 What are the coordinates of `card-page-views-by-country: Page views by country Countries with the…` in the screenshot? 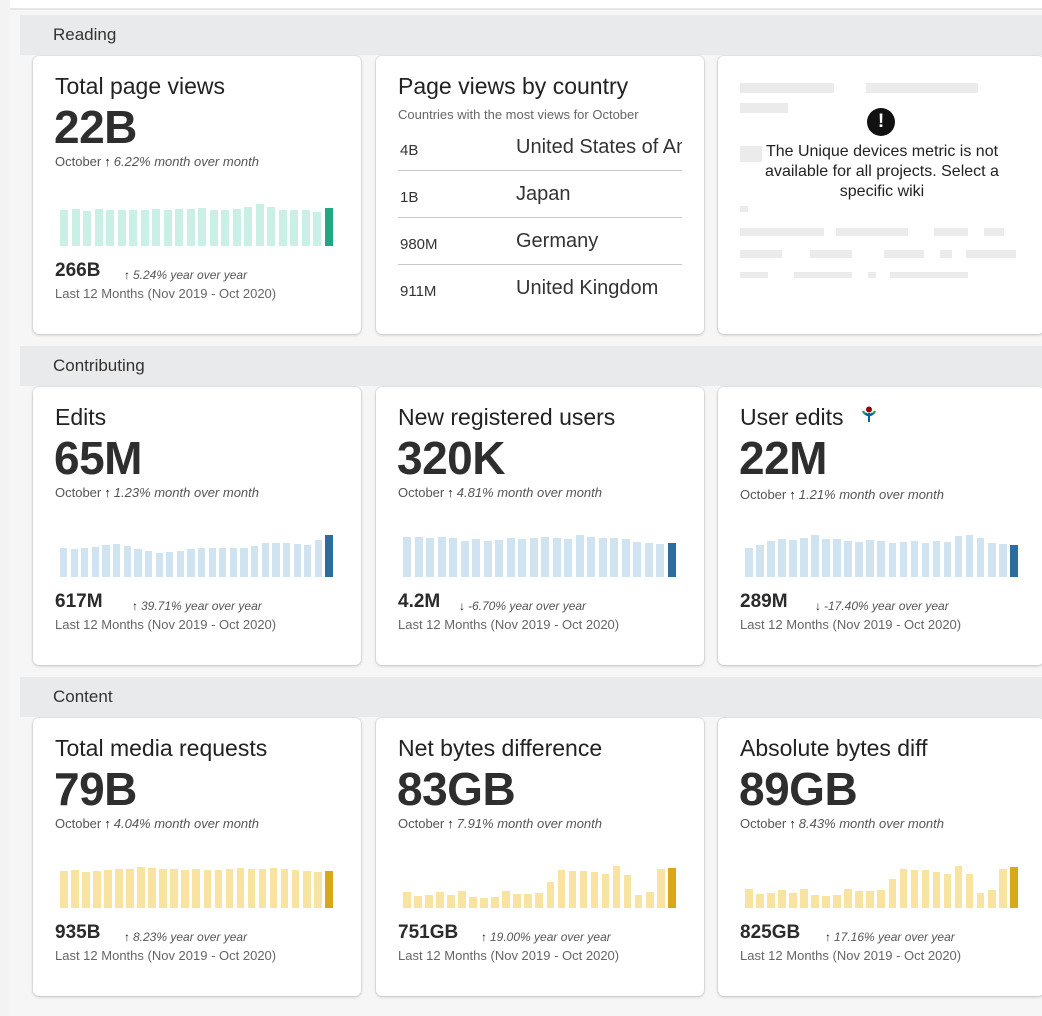 It's located at (540, 195).